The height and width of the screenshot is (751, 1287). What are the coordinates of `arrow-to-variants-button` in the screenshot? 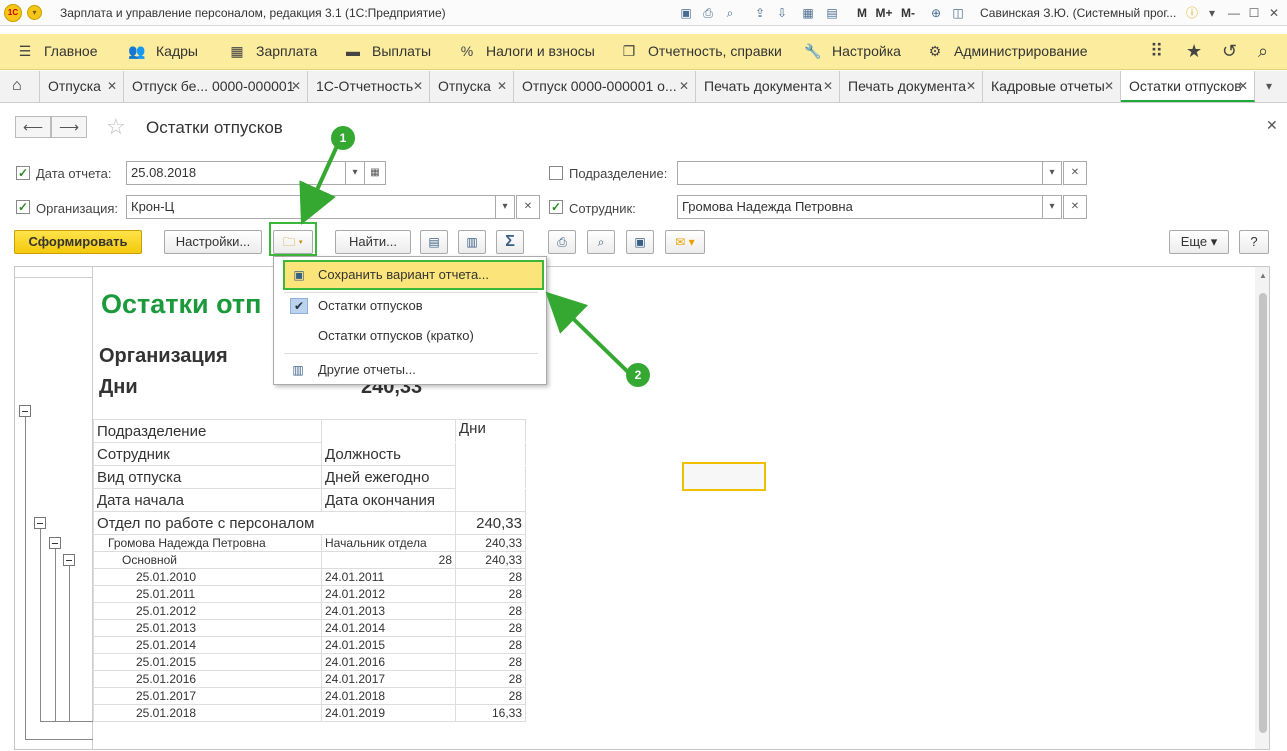 It's located at (319, 185).